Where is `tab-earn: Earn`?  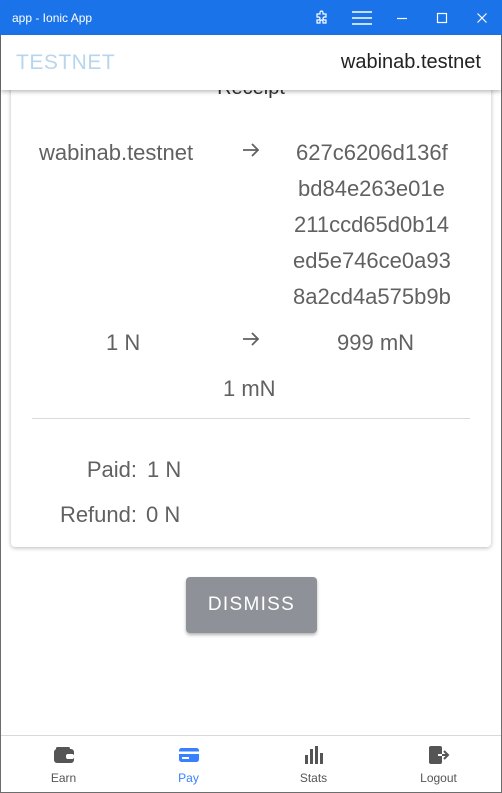
tab-earn: Earn is located at coordinates (63, 764).